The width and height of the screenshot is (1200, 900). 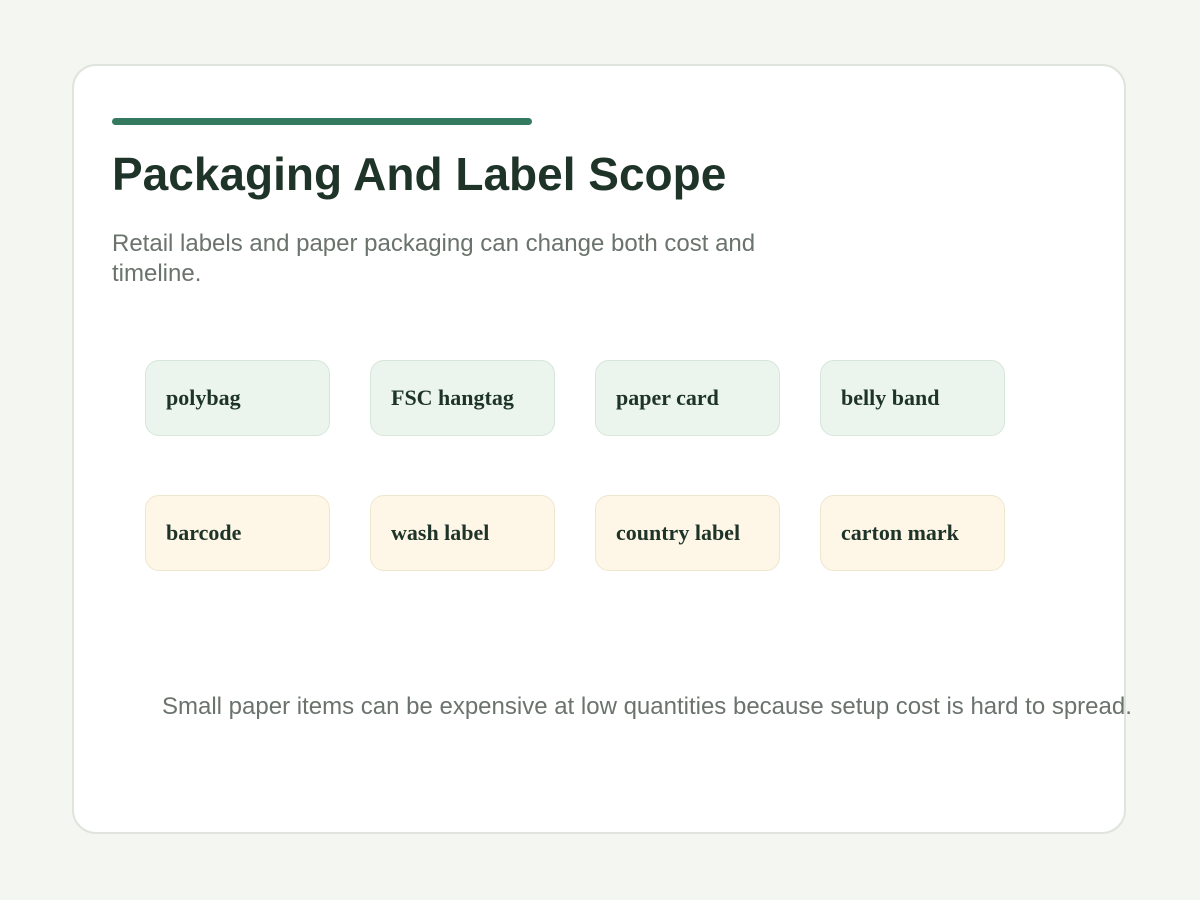 What do you see at coordinates (322, 121) in the screenshot?
I see `title-accent-bar` at bounding box center [322, 121].